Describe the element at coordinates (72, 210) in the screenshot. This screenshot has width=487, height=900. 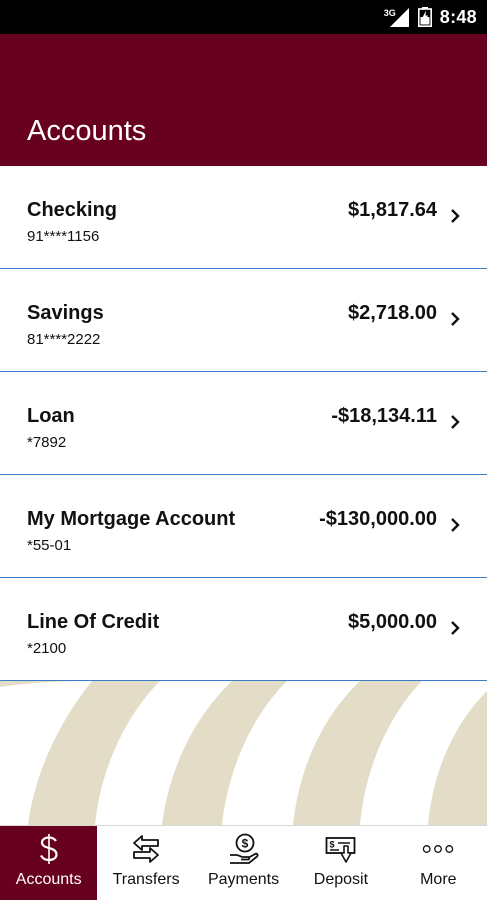
I see `account-name: Checking` at that location.